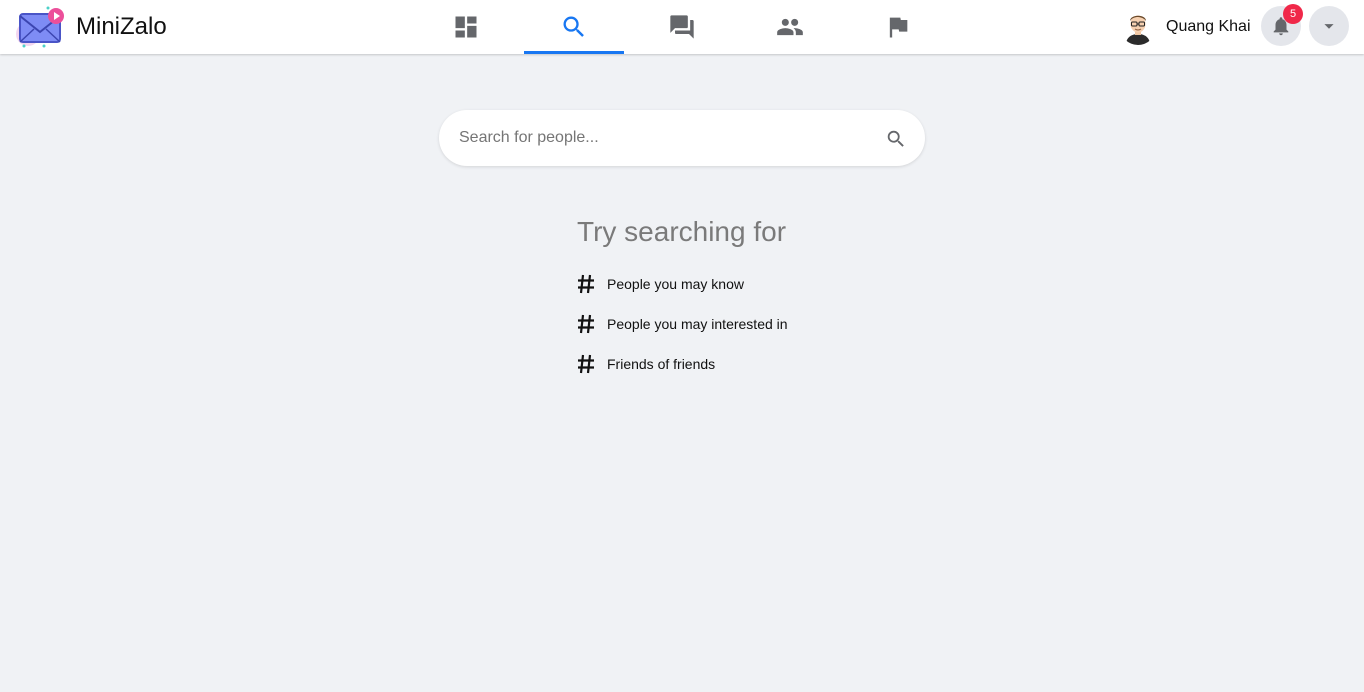  Describe the element at coordinates (40, 27) in the screenshot. I see `mail-logo-icon` at that location.